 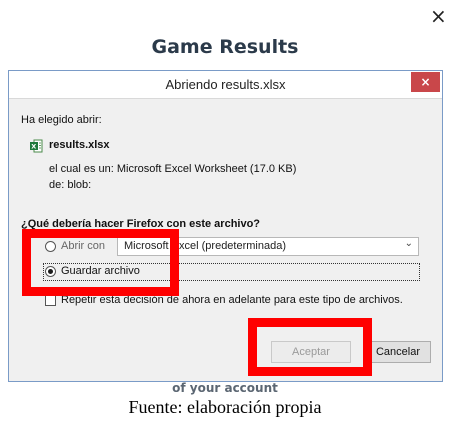 I want to click on page-footer-text: of your account, so click(x=225, y=388).